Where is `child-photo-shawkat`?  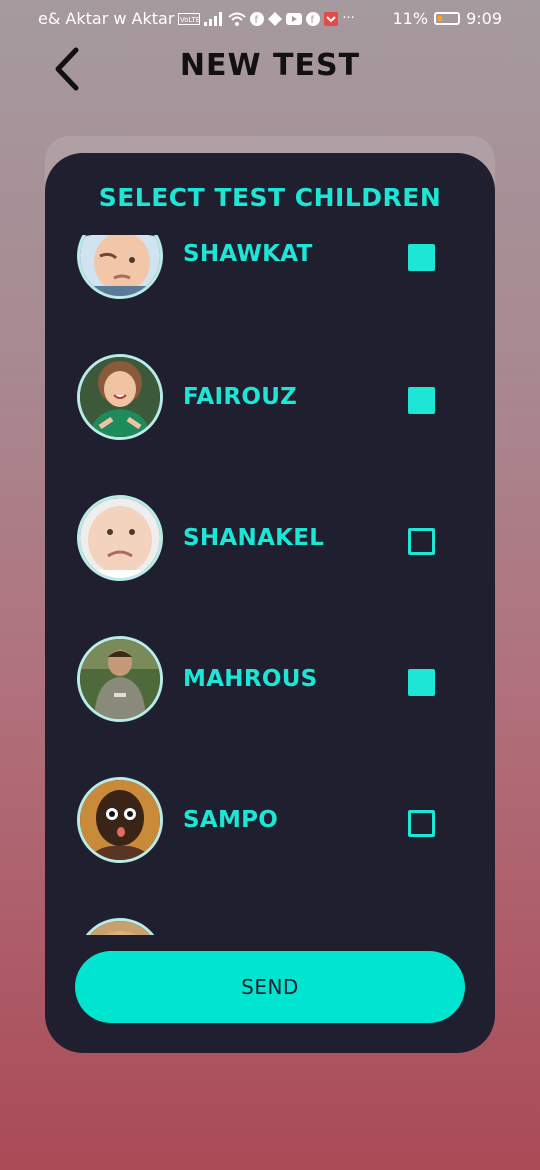 child-photo-shawkat is located at coordinates (120, 265).